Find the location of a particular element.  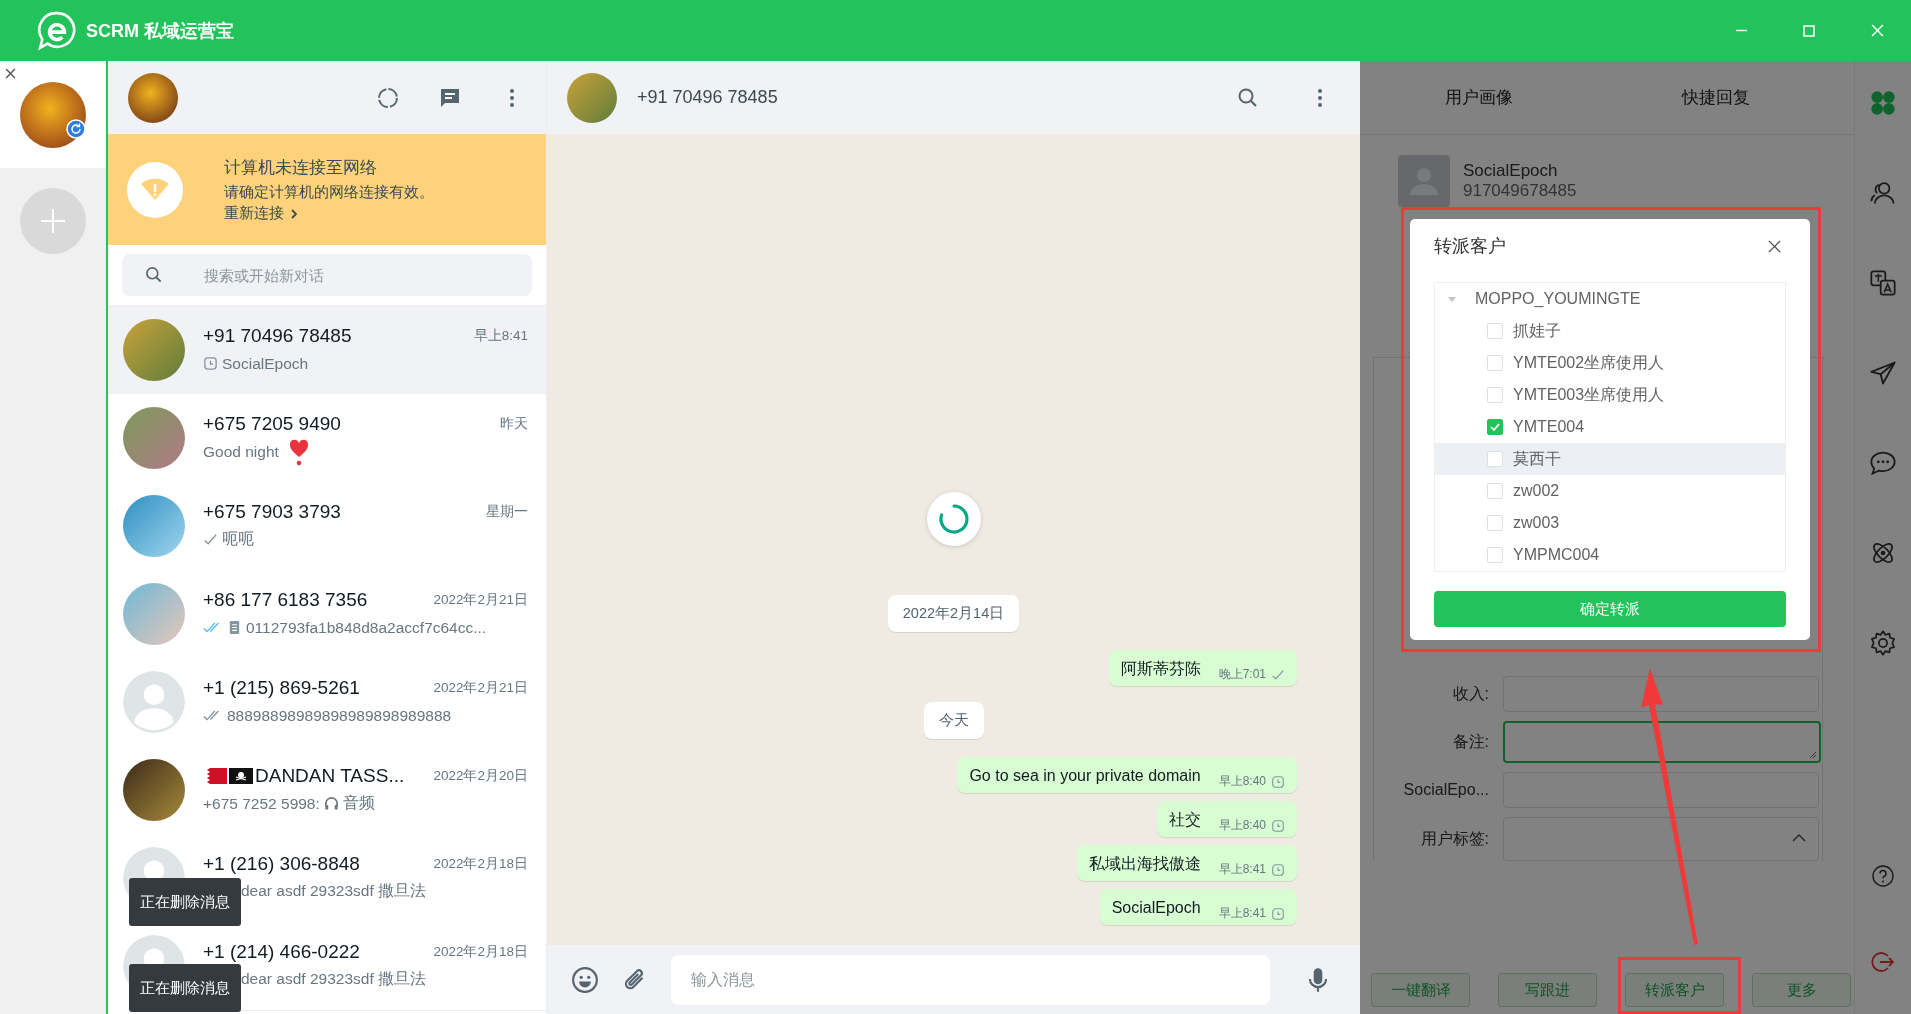

chat-bubble-icon is located at coordinates (1883, 463).